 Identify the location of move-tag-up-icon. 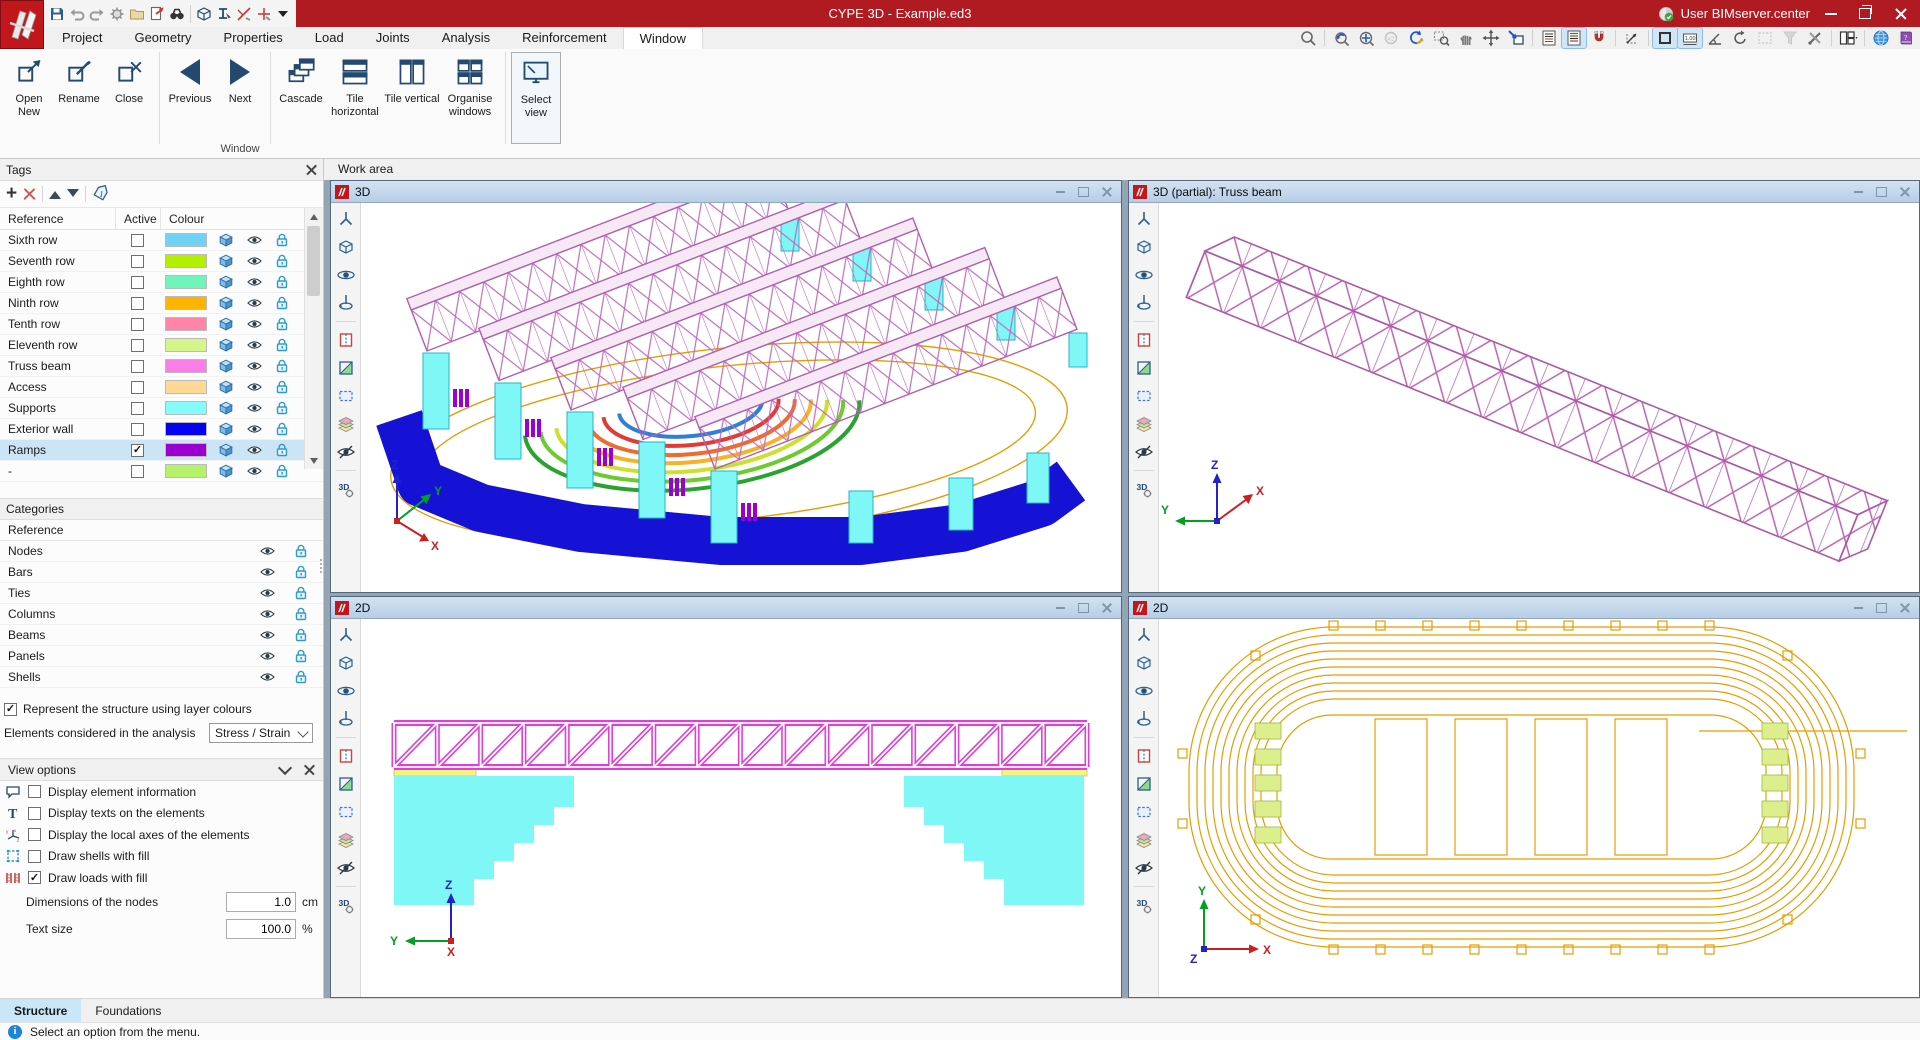
(55, 192).